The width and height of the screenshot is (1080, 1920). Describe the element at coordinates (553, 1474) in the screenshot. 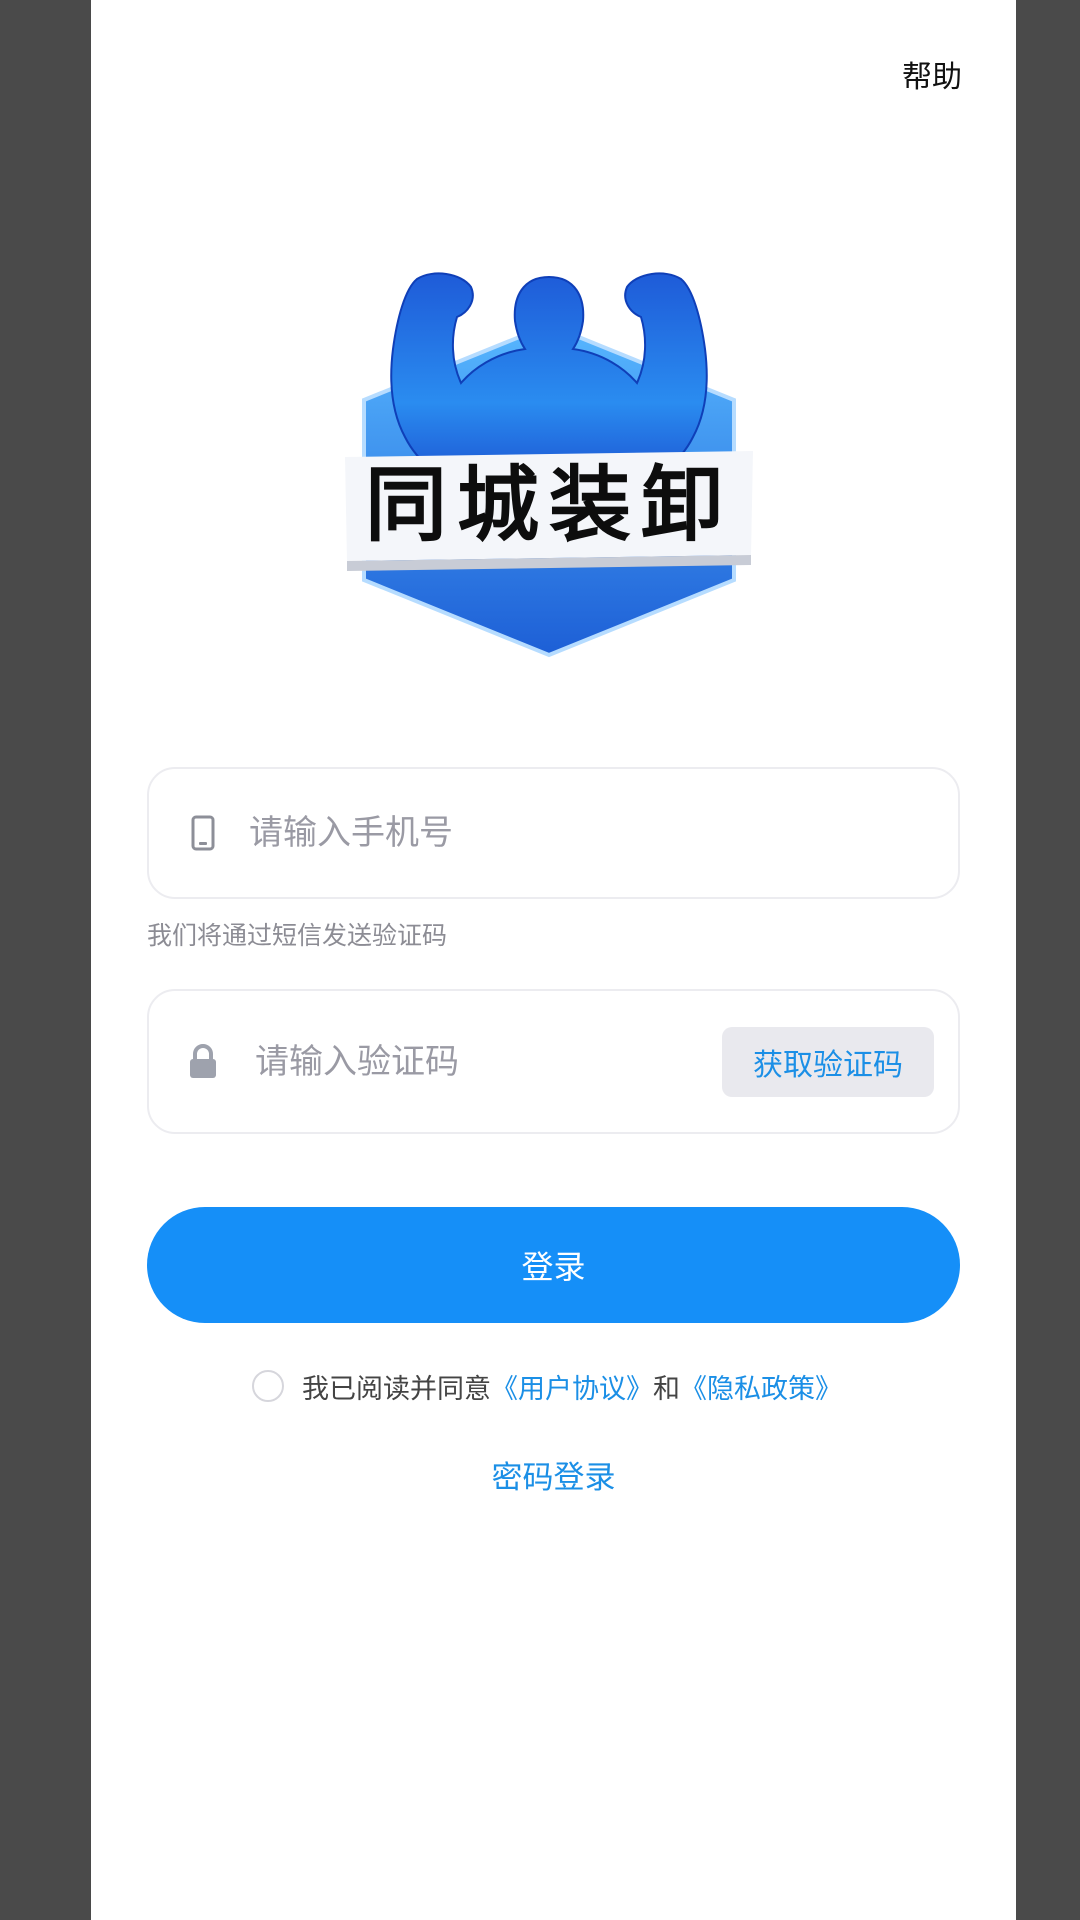

I see `password-login-link: 密码登录` at that location.